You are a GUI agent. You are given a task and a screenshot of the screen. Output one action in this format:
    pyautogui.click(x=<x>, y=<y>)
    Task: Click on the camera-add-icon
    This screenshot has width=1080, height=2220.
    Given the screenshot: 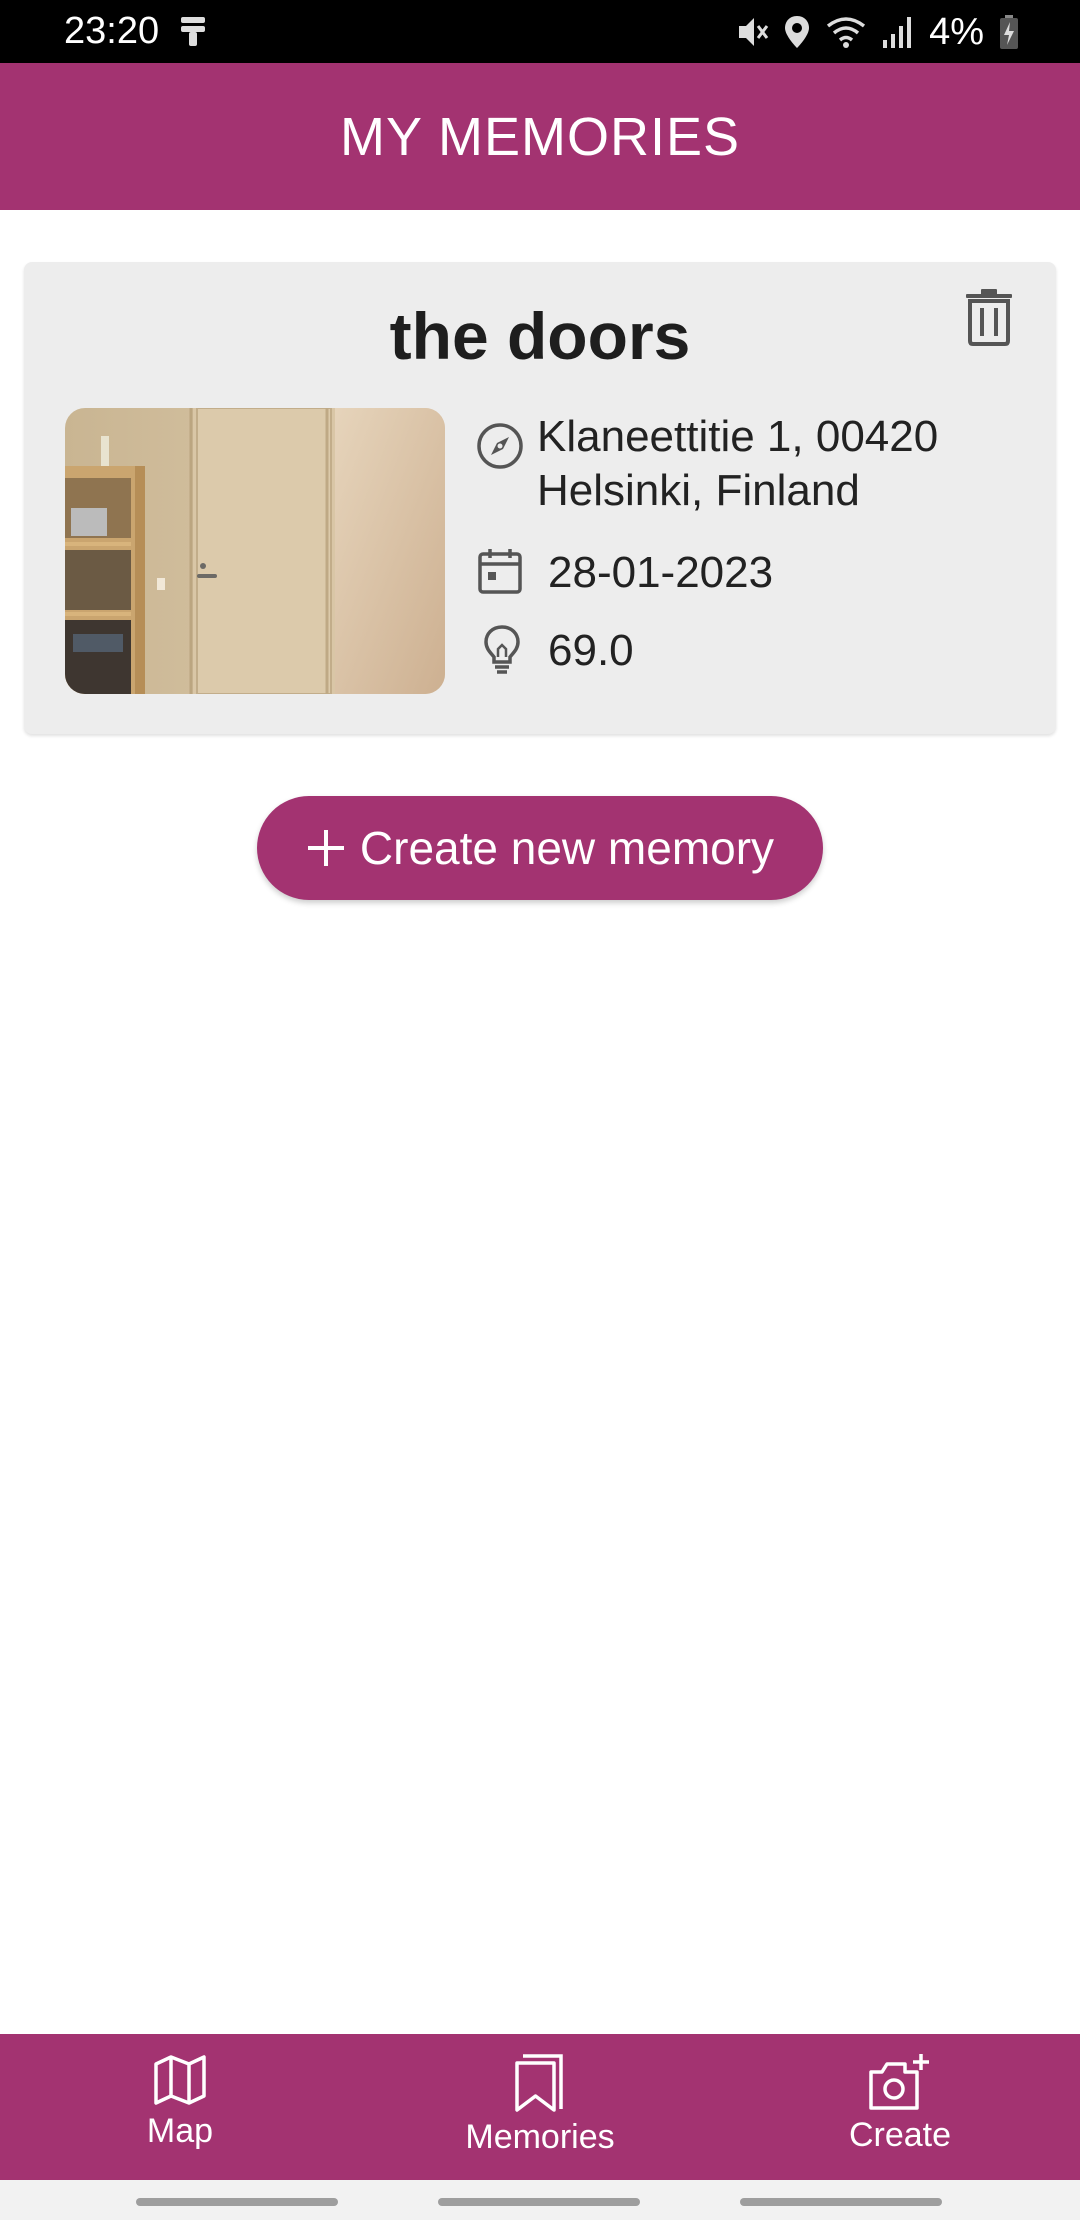 What is the action you would take?
    pyautogui.click(x=899, y=2082)
    